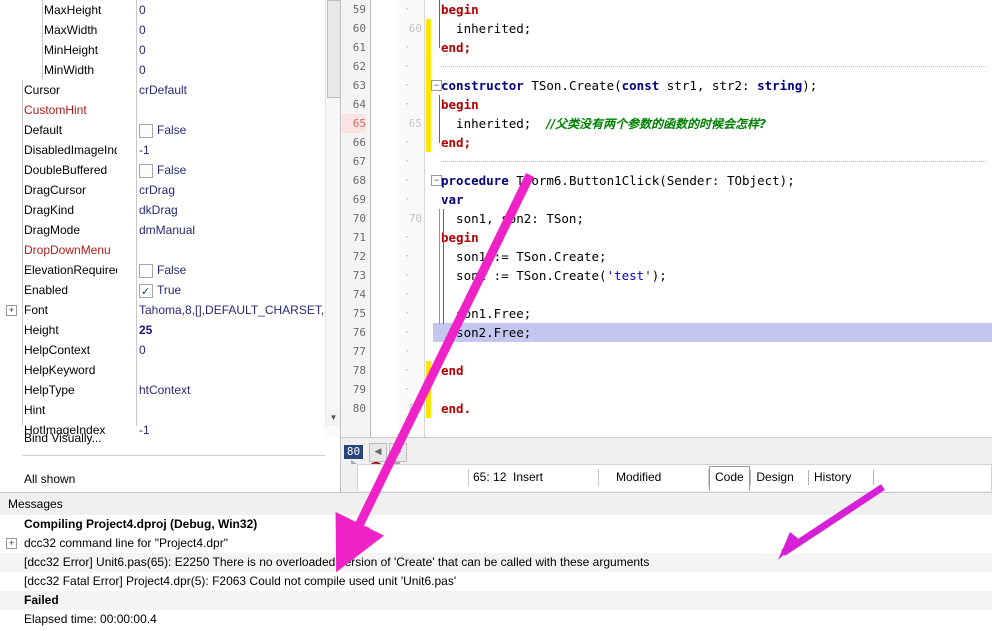 The image size is (992, 631). I want to click on property-row: DropDownMenu, so click(162, 250).